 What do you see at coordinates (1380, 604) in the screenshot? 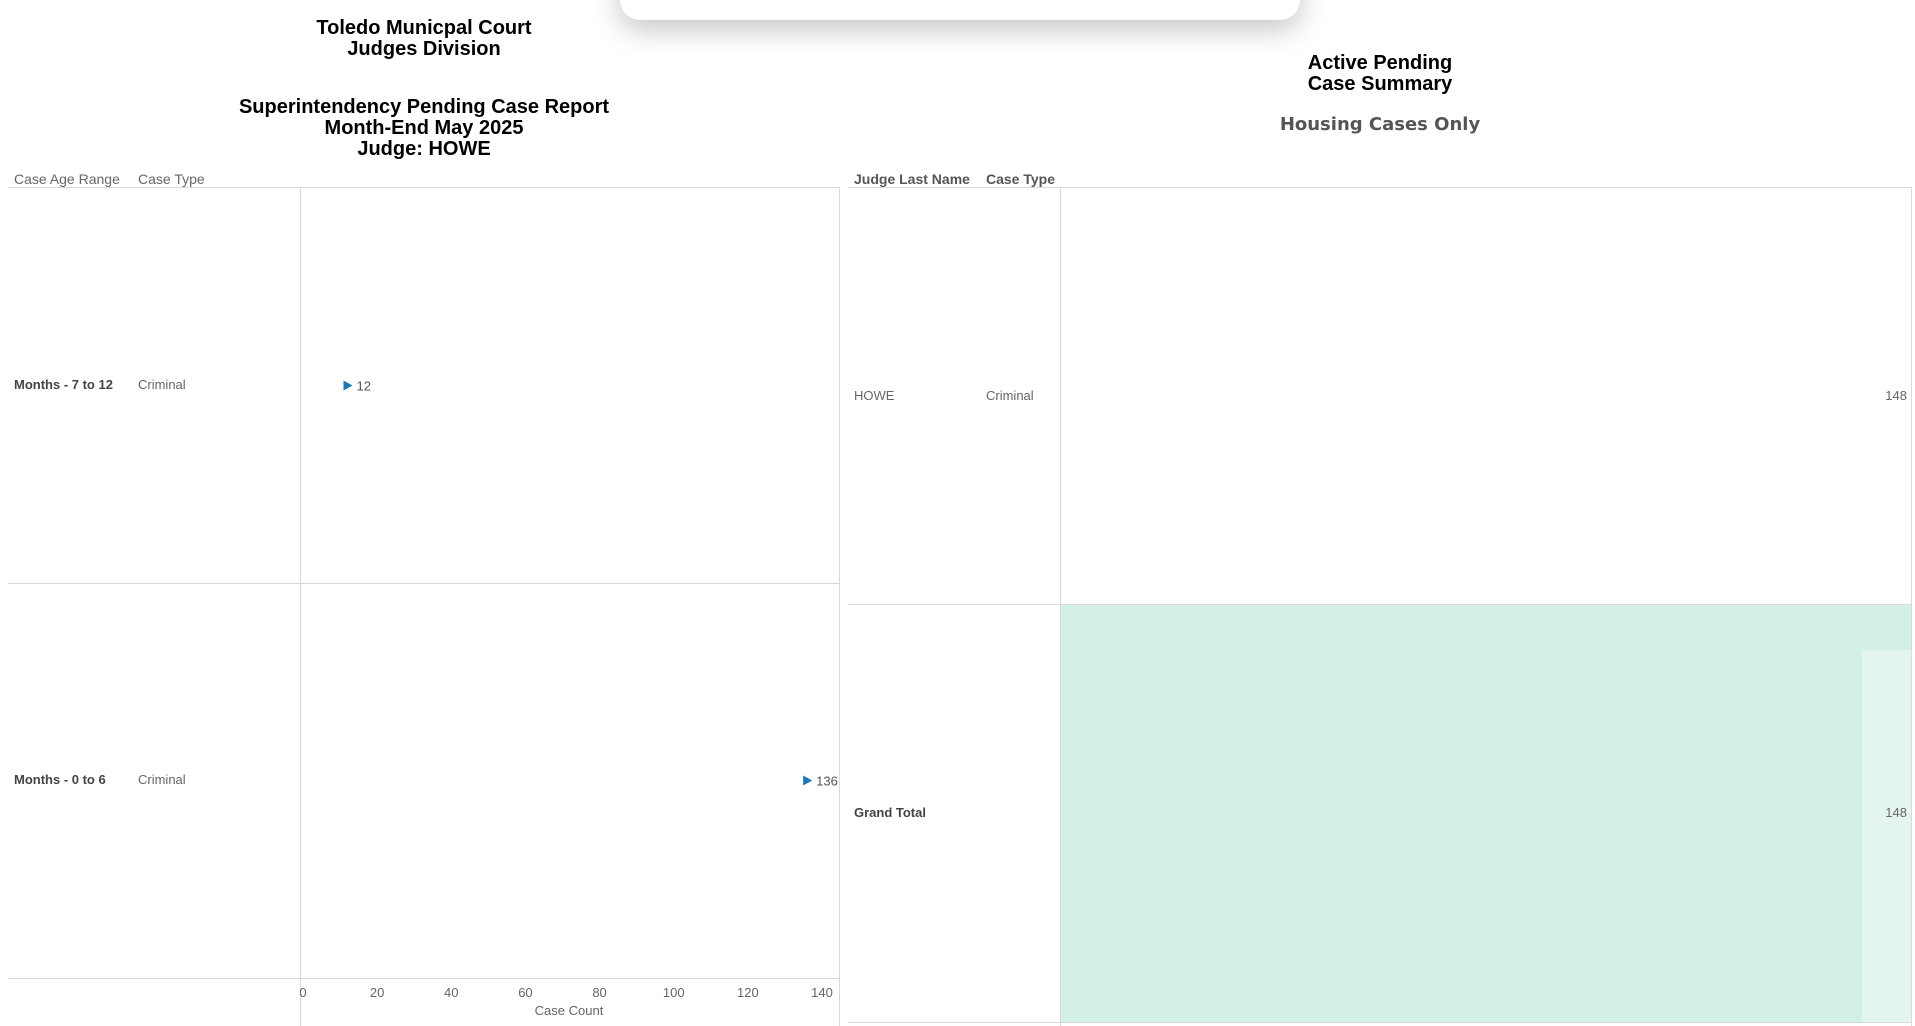
I see `right-row-divider` at bounding box center [1380, 604].